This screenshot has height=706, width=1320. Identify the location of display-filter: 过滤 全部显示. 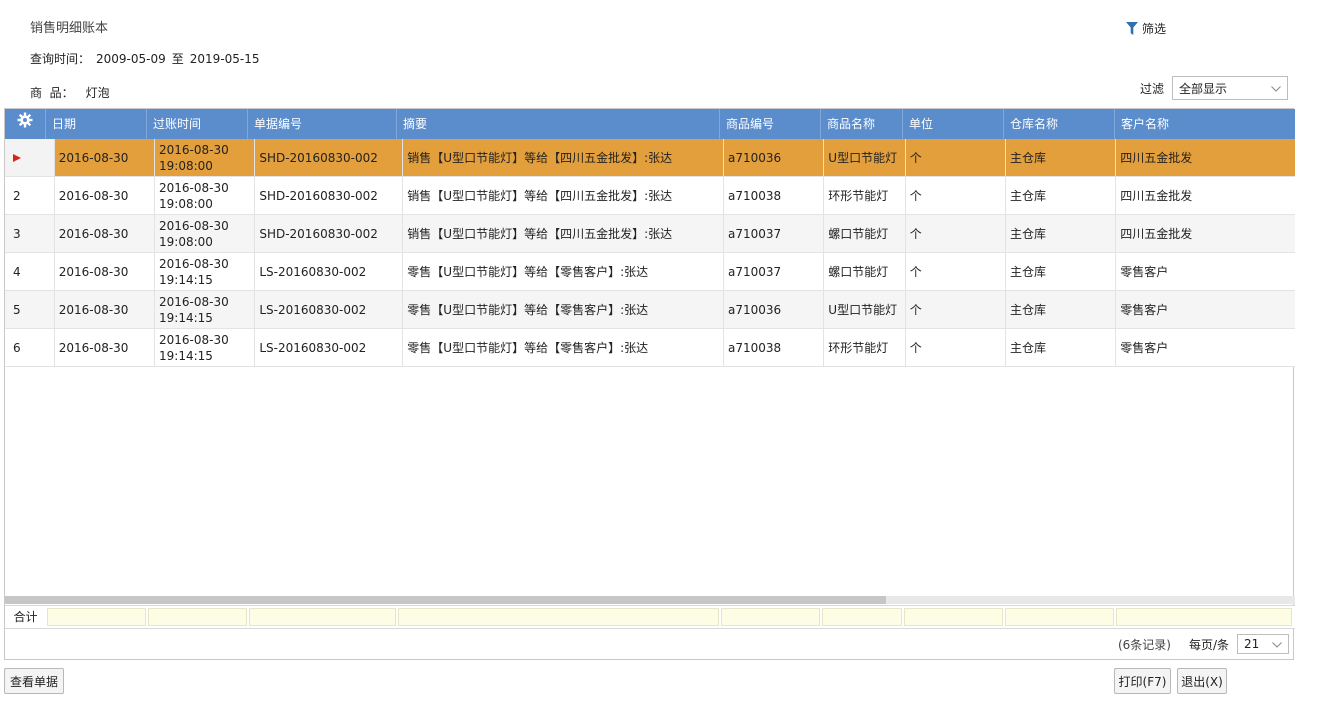
(1214, 88).